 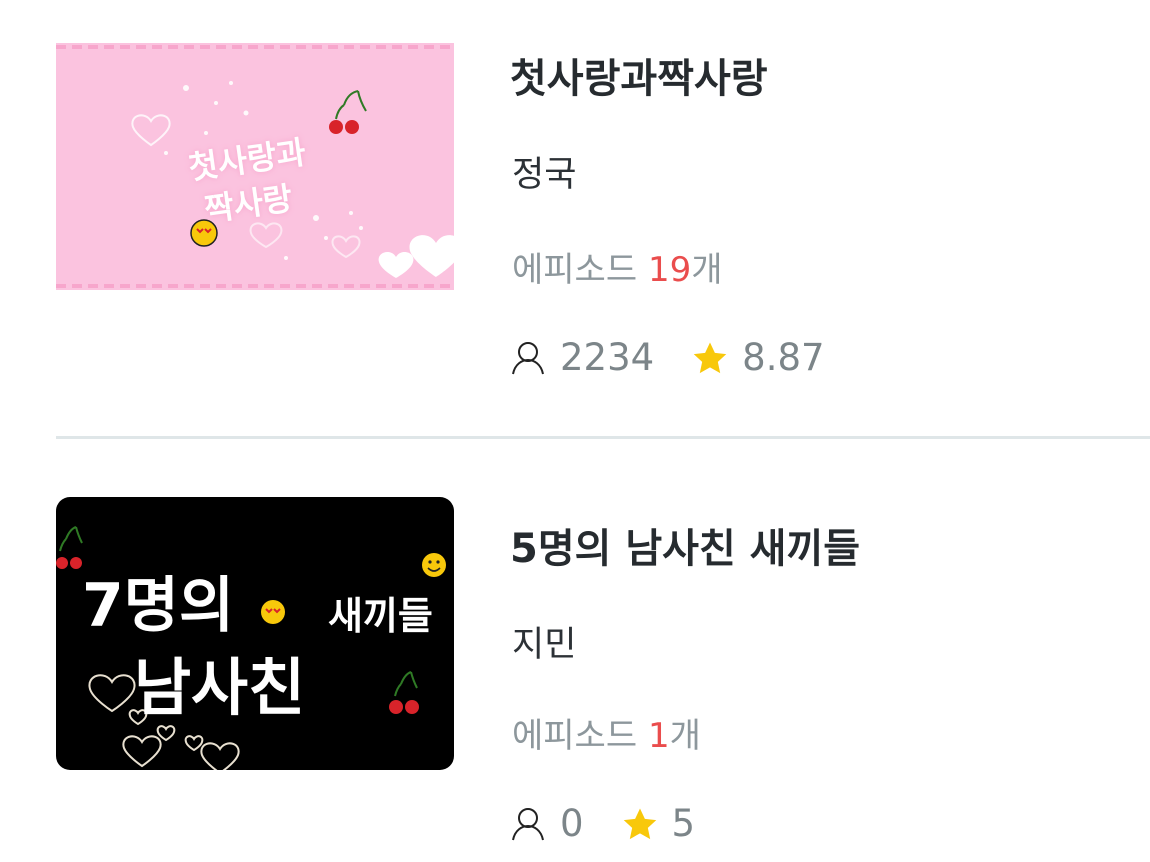 What do you see at coordinates (544, 645) in the screenshot?
I see `item-author: 지민` at bounding box center [544, 645].